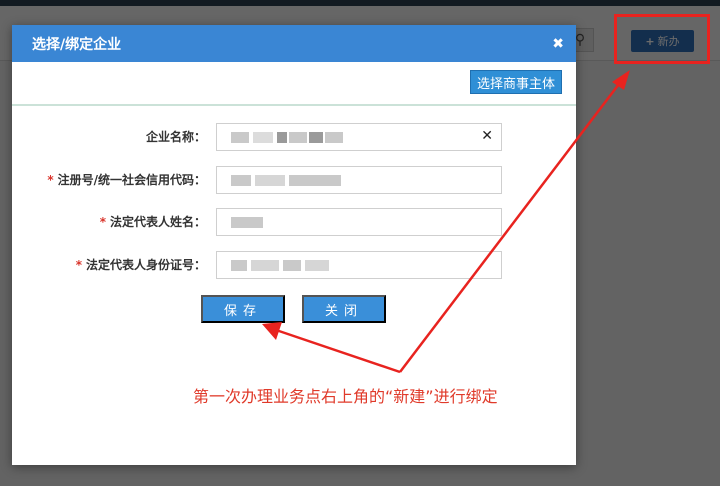 Image resolution: width=720 pixels, height=486 pixels. What do you see at coordinates (338, 351) in the screenshot?
I see `annotation-arrow-to-save-button` at bounding box center [338, 351].